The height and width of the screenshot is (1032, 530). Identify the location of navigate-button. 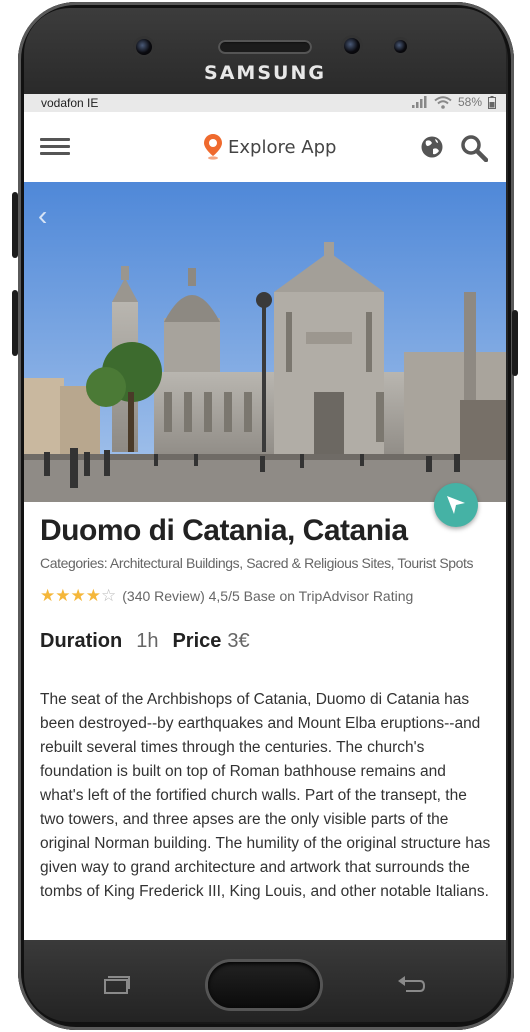
(456, 505).